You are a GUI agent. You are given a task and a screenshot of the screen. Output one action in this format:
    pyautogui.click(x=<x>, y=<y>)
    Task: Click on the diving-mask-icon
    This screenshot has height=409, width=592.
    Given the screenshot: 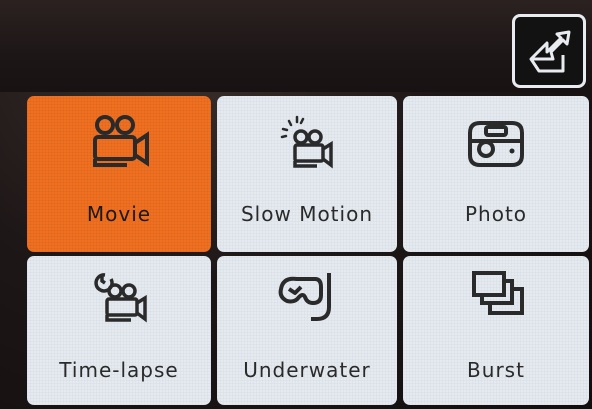 What is the action you would take?
    pyautogui.click(x=304, y=297)
    